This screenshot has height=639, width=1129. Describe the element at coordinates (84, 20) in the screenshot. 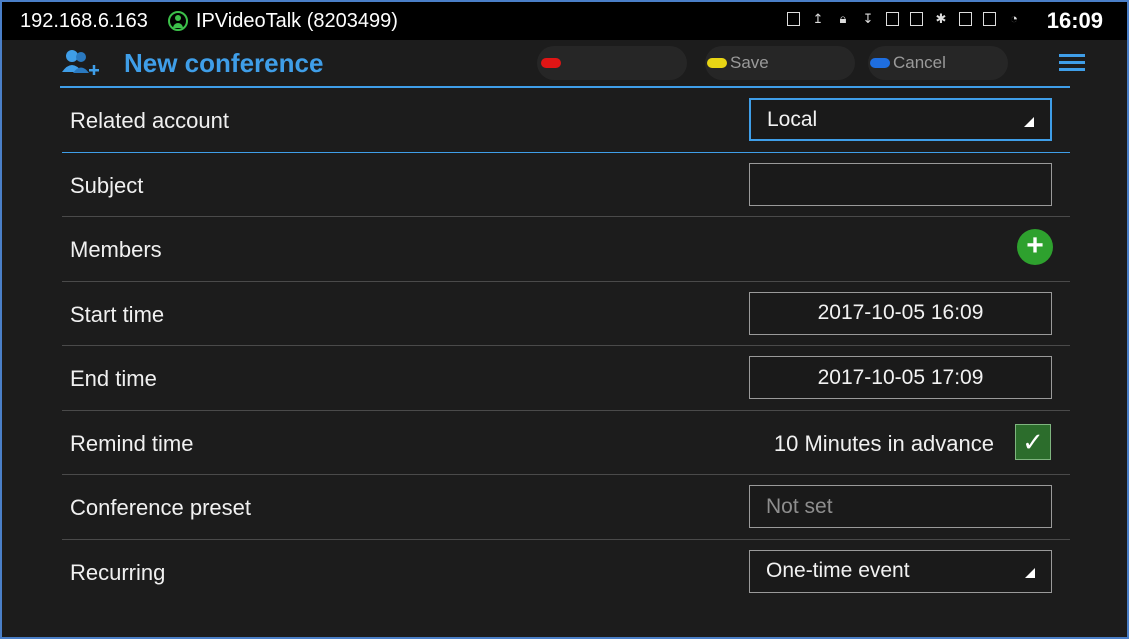

I see `ip-address: 192.168.6.163` at that location.